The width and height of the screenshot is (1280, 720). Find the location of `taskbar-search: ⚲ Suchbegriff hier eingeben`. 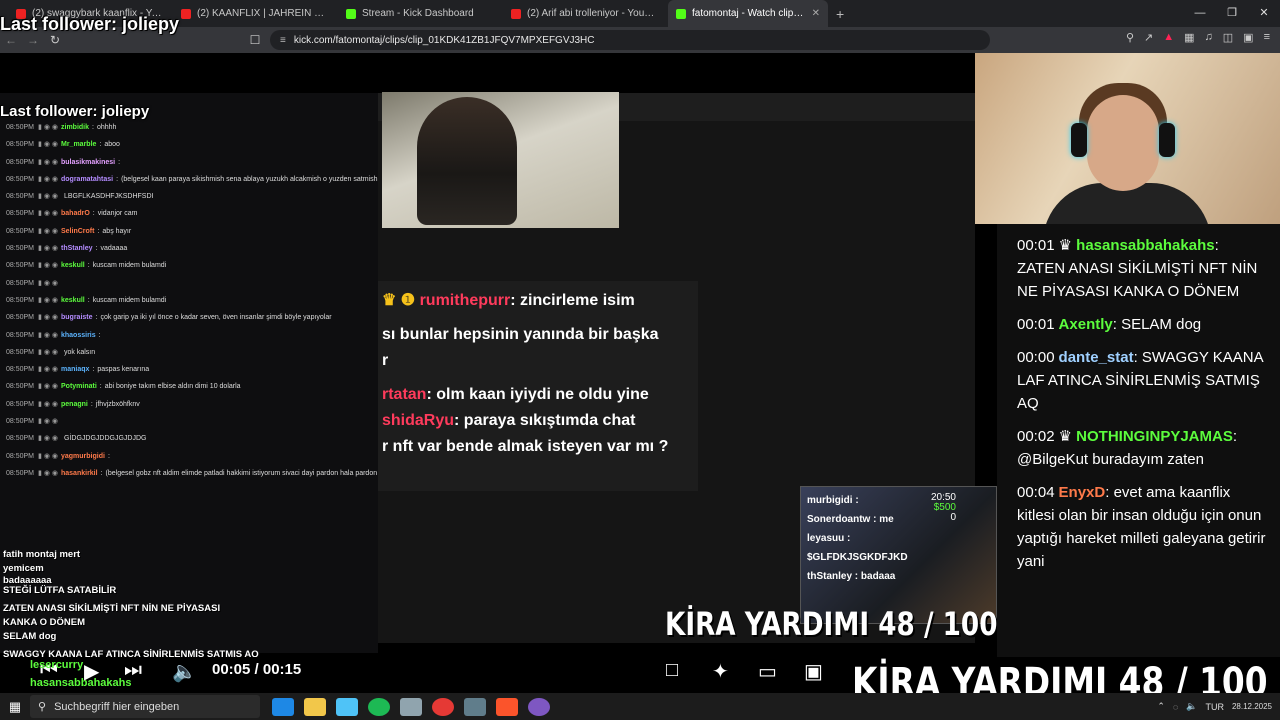

taskbar-search: ⚲ Suchbegriff hier eingeben is located at coordinates (145, 706).